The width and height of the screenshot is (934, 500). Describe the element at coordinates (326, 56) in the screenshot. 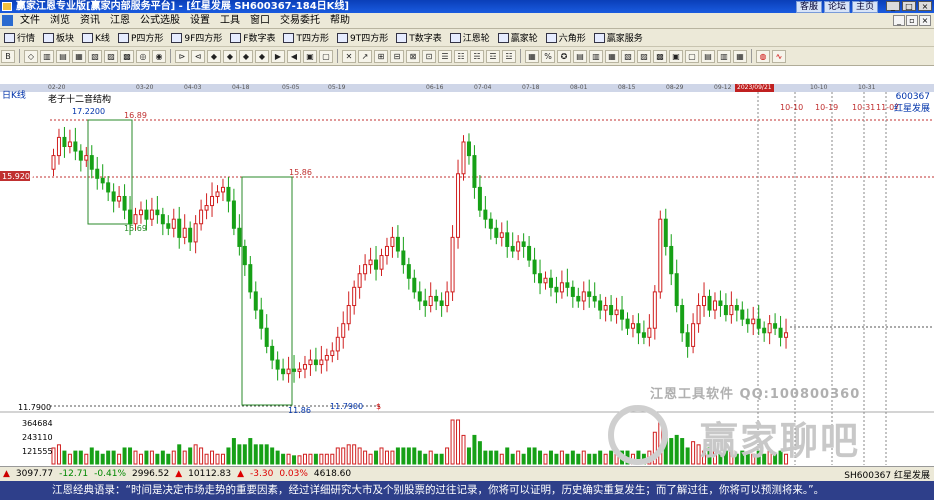

I see `draw-tool-19-icon: ▢` at that location.